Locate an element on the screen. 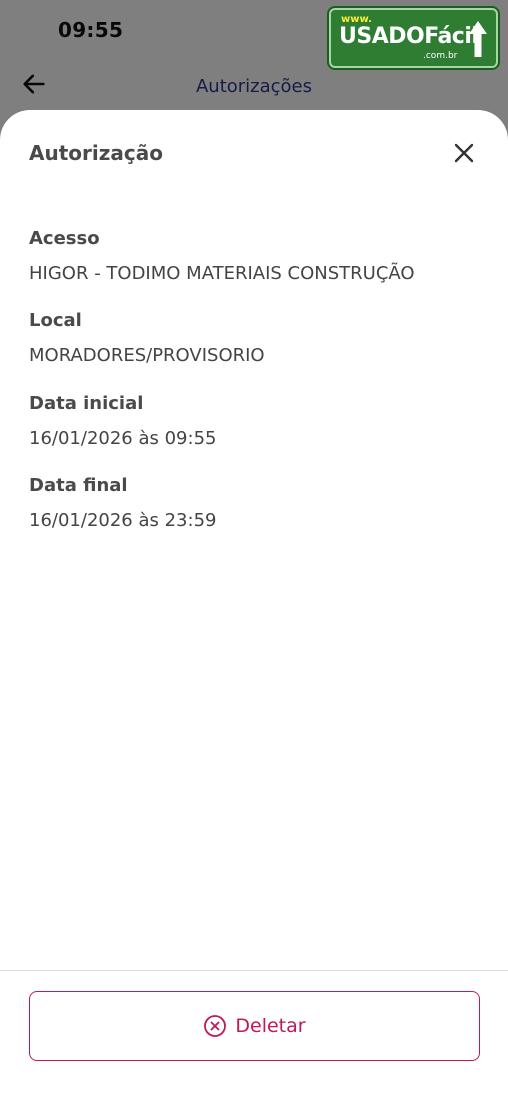  up-arrow-icon is located at coordinates (478, 39).